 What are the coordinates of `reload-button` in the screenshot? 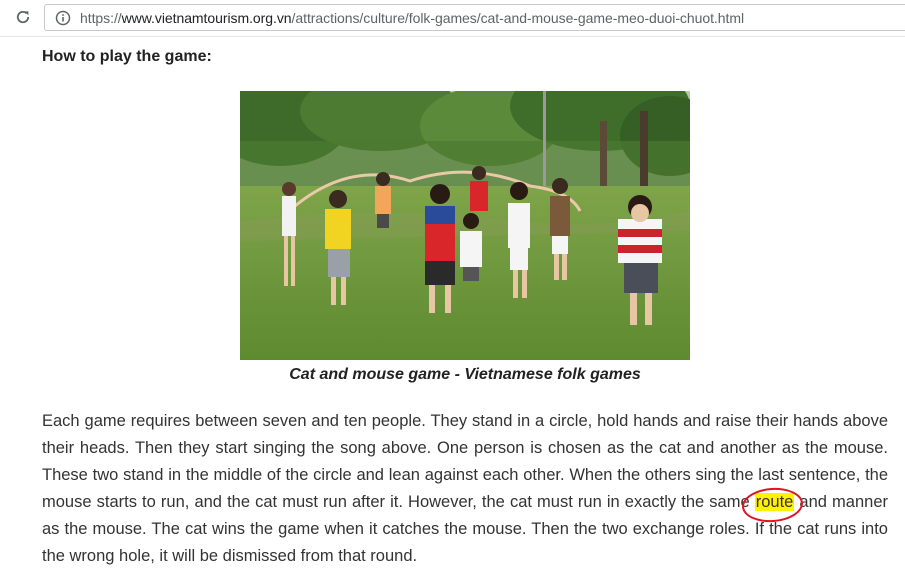 It's located at (23, 17).